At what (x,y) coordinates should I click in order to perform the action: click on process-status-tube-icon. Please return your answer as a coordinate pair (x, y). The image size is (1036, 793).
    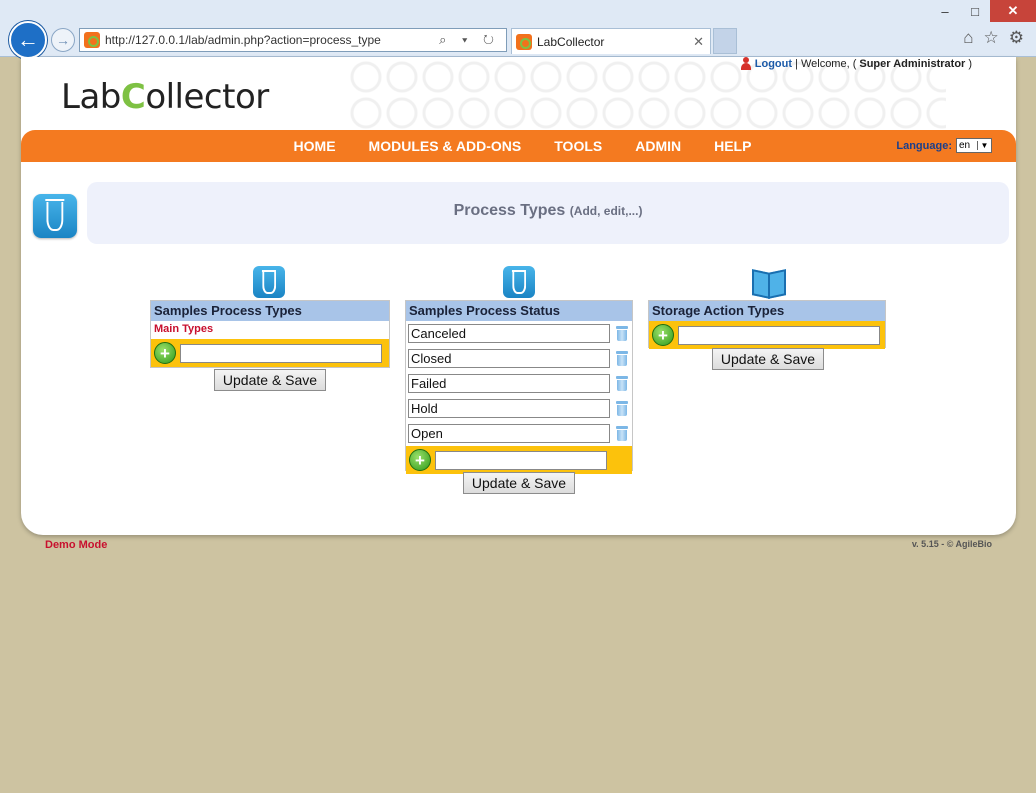
    Looking at the image, I should click on (519, 282).